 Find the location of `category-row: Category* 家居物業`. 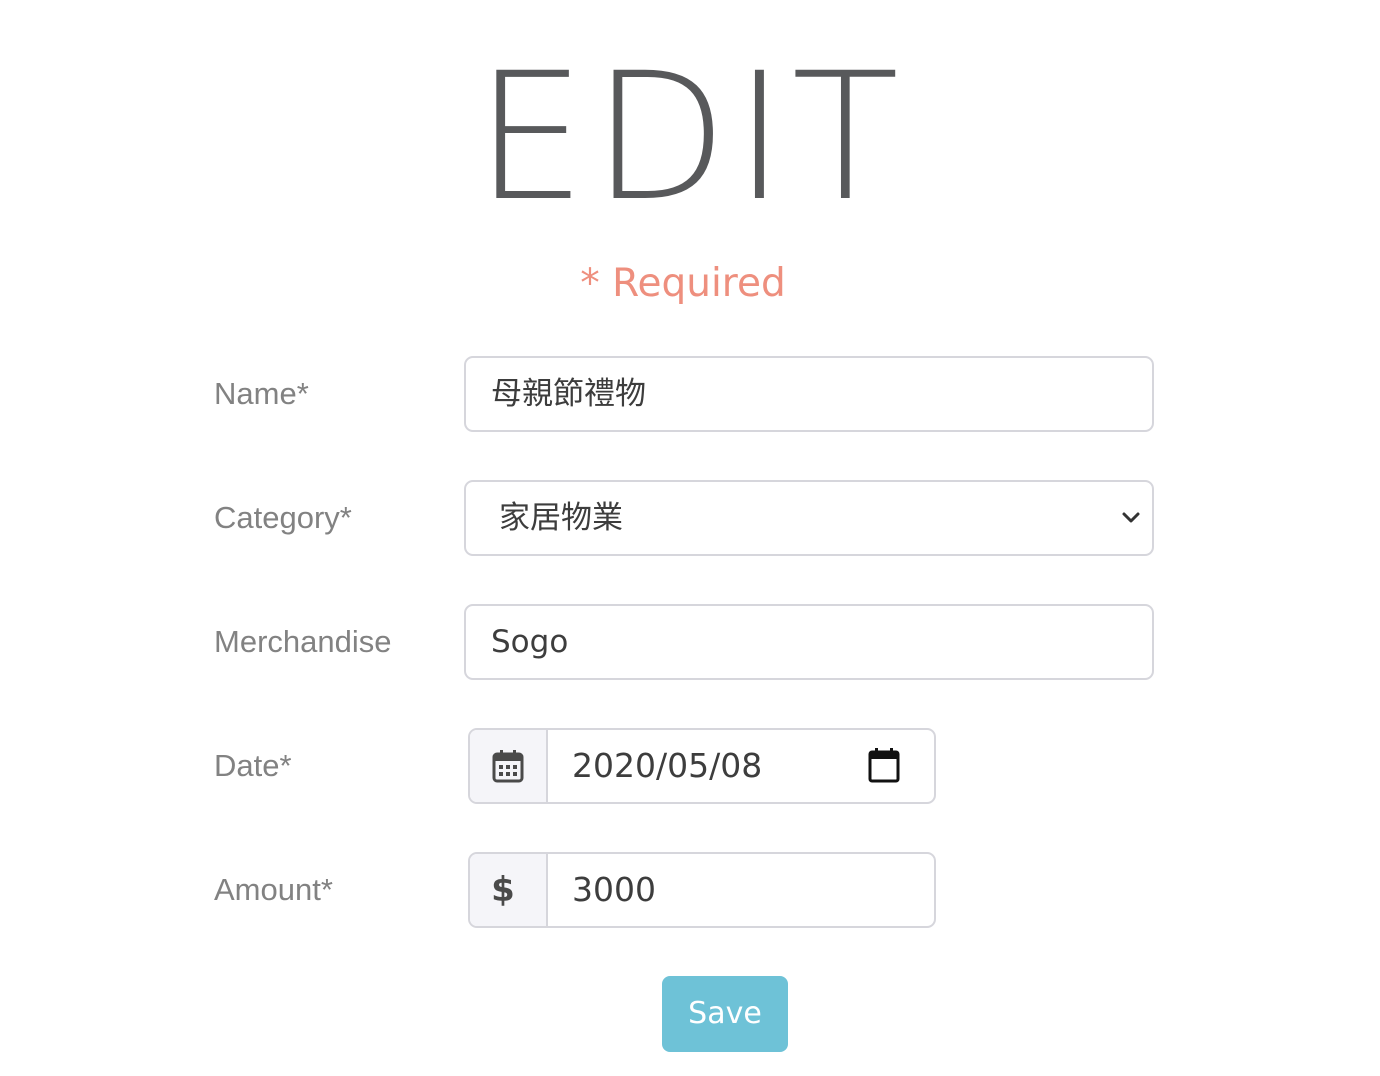

category-row: Category* 家居物業 is located at coordinates (684, 518).